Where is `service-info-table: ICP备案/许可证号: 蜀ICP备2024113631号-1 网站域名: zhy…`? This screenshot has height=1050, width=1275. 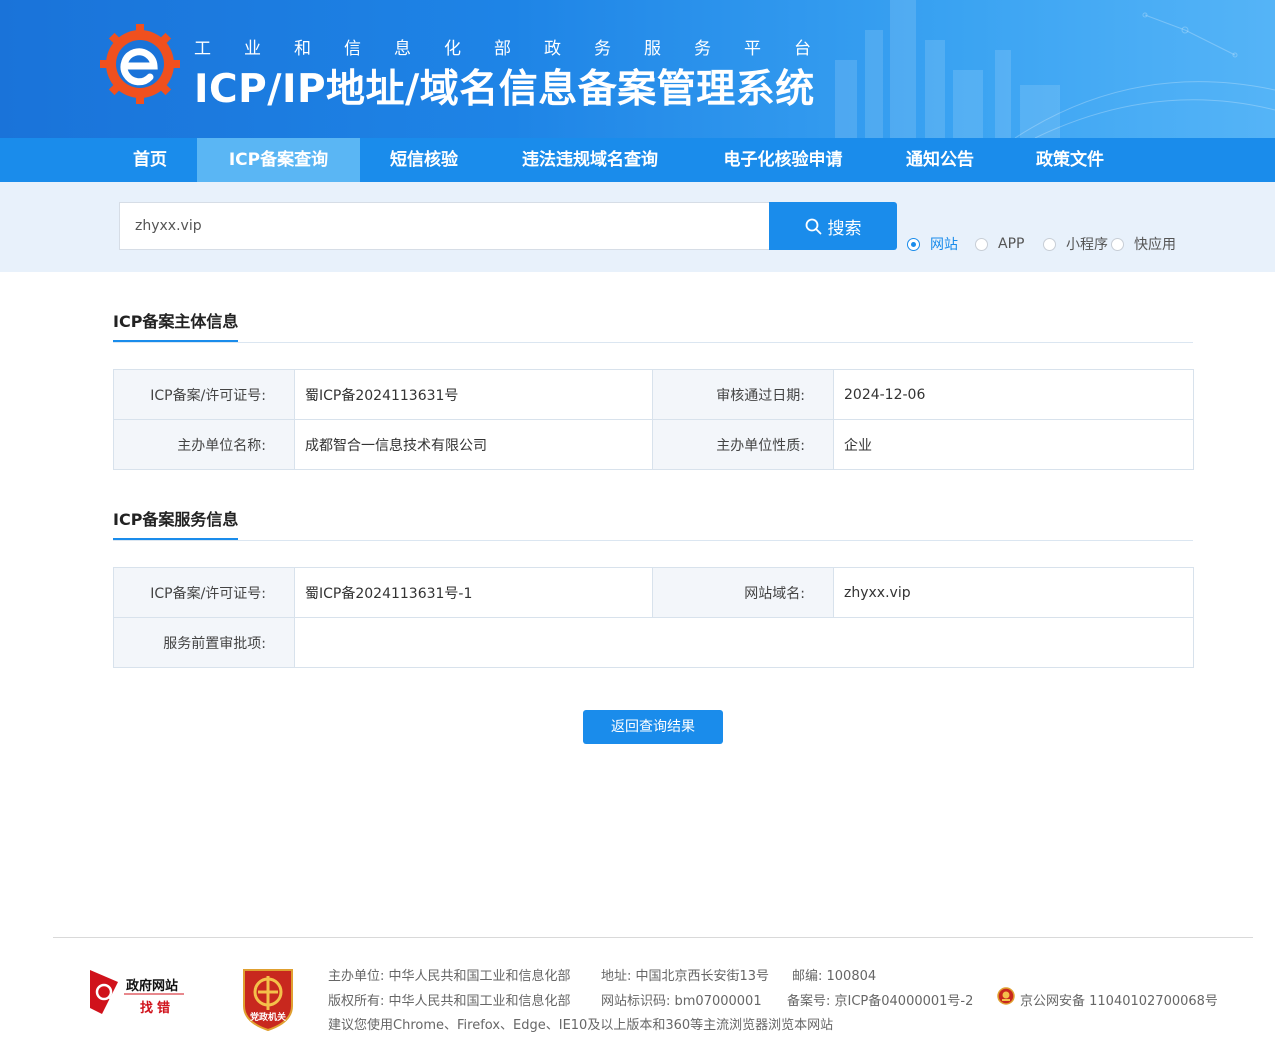 service-info-table: ICP备案/许可证号: 蜀ICP备2024113631号-1 网站域名: zhy… is located at coordinates (653, 617).